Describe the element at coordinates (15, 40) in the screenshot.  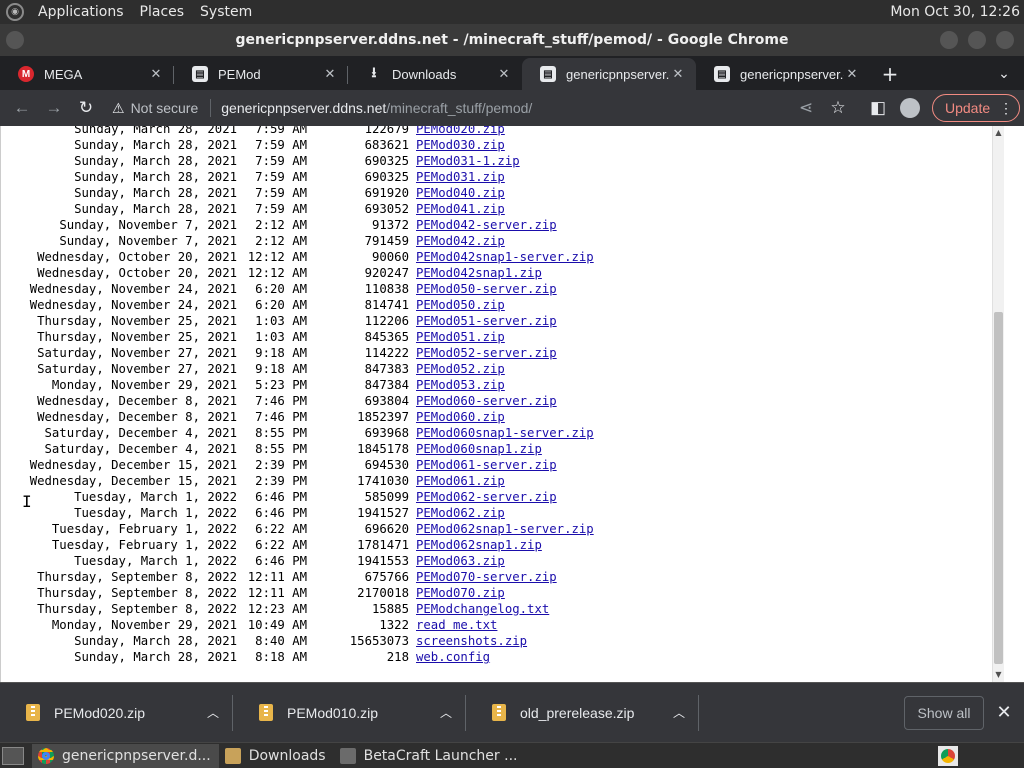
I see `window-menu-button` at that location.